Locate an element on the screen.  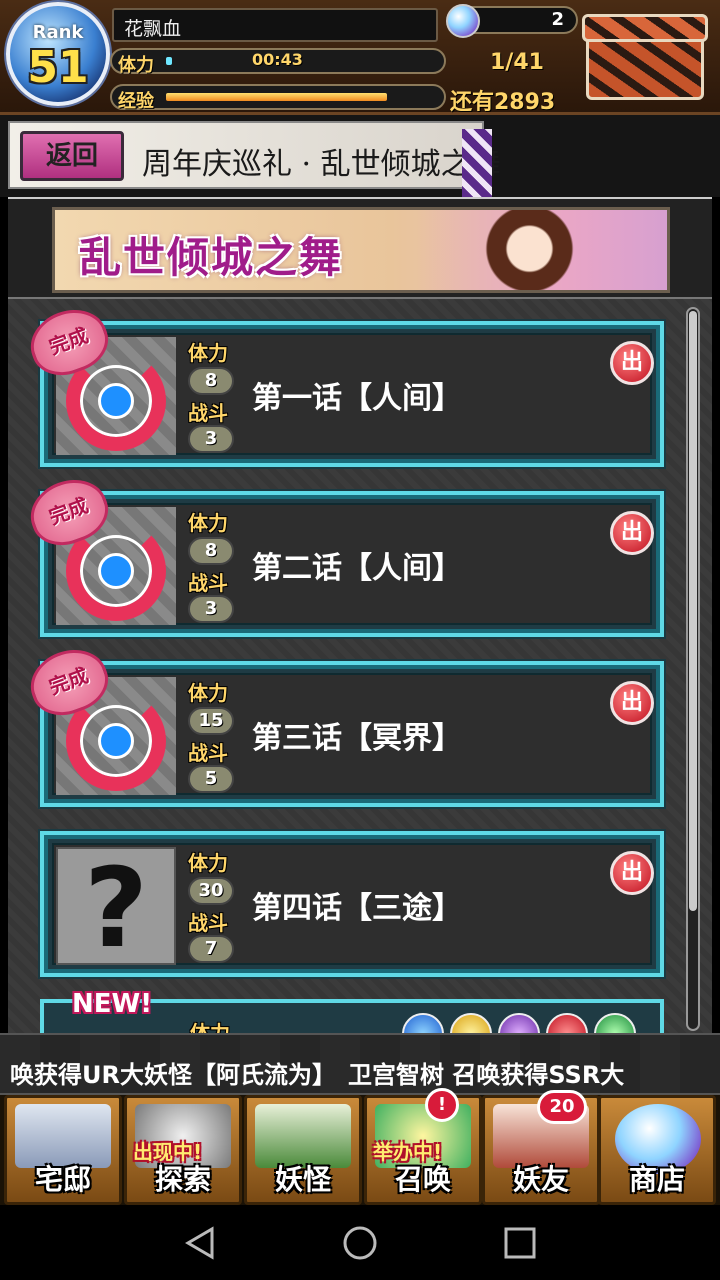
stage-name: 第三话【冥界】 is located at coordinates (357, 738).